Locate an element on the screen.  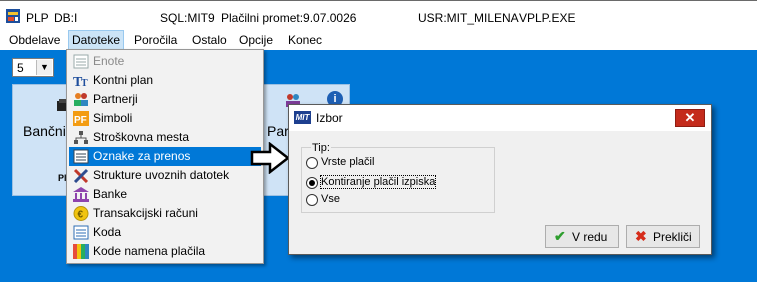
menu-item-label: Strukture uvoznih datotek is located at coordinates (161, 175).